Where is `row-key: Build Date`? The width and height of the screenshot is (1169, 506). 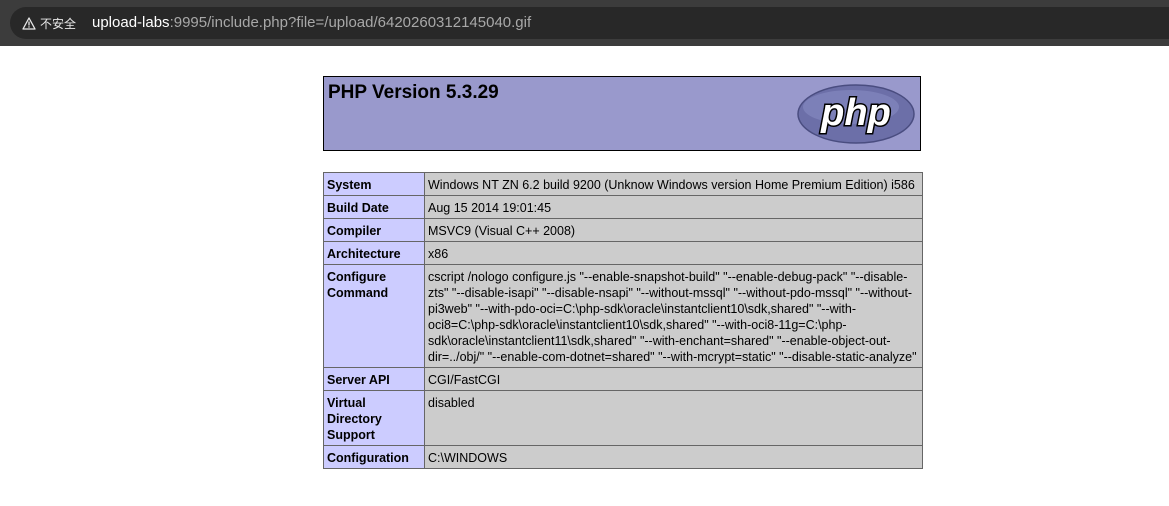 row-key: Build Date is located at coordinates (374, 207).